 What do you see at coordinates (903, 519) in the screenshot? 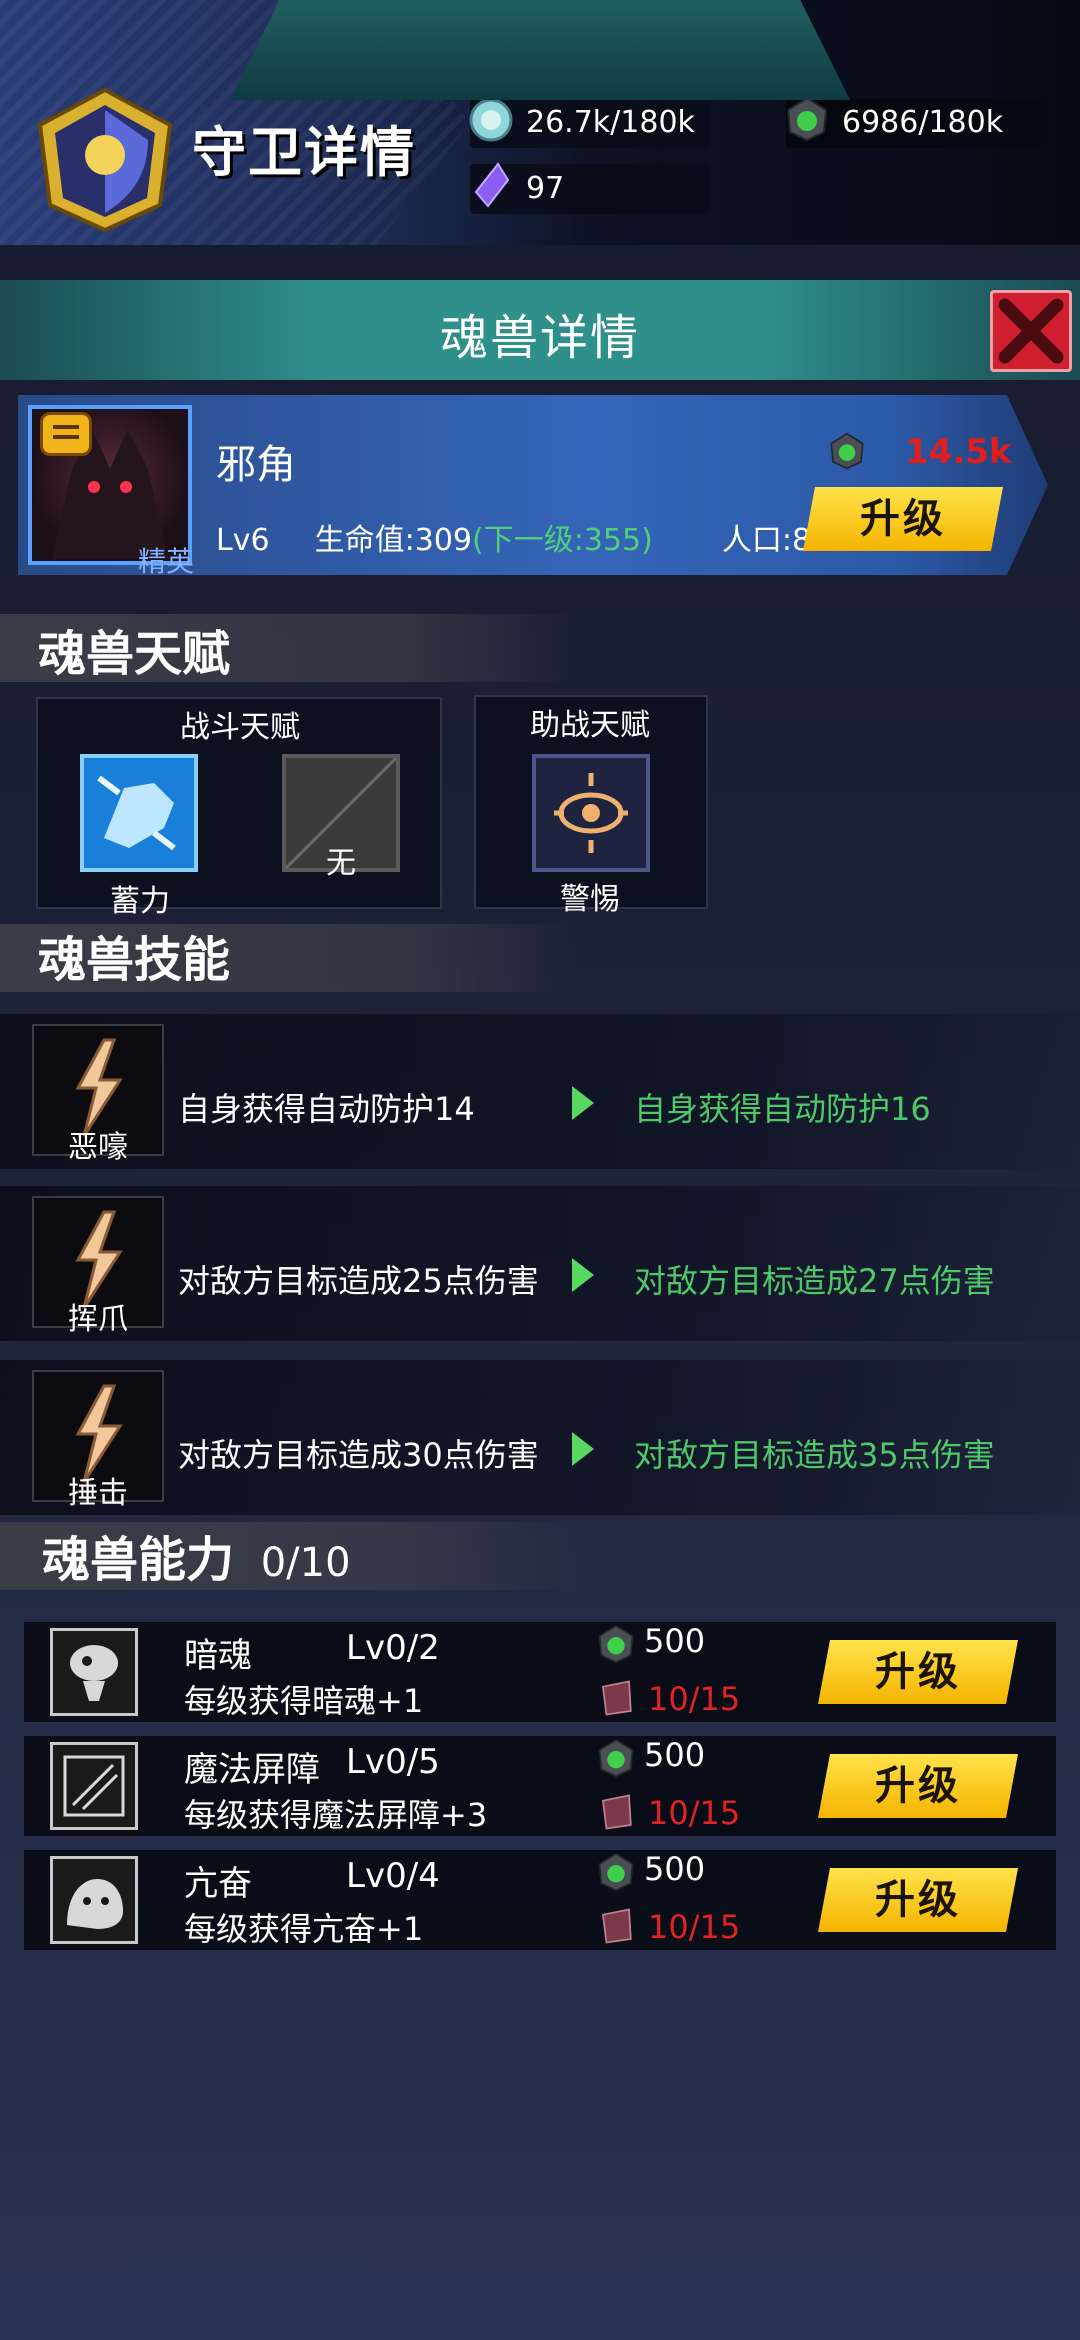
I see `beast-upgrade-button: 升级` at bounding box center [903, 519].